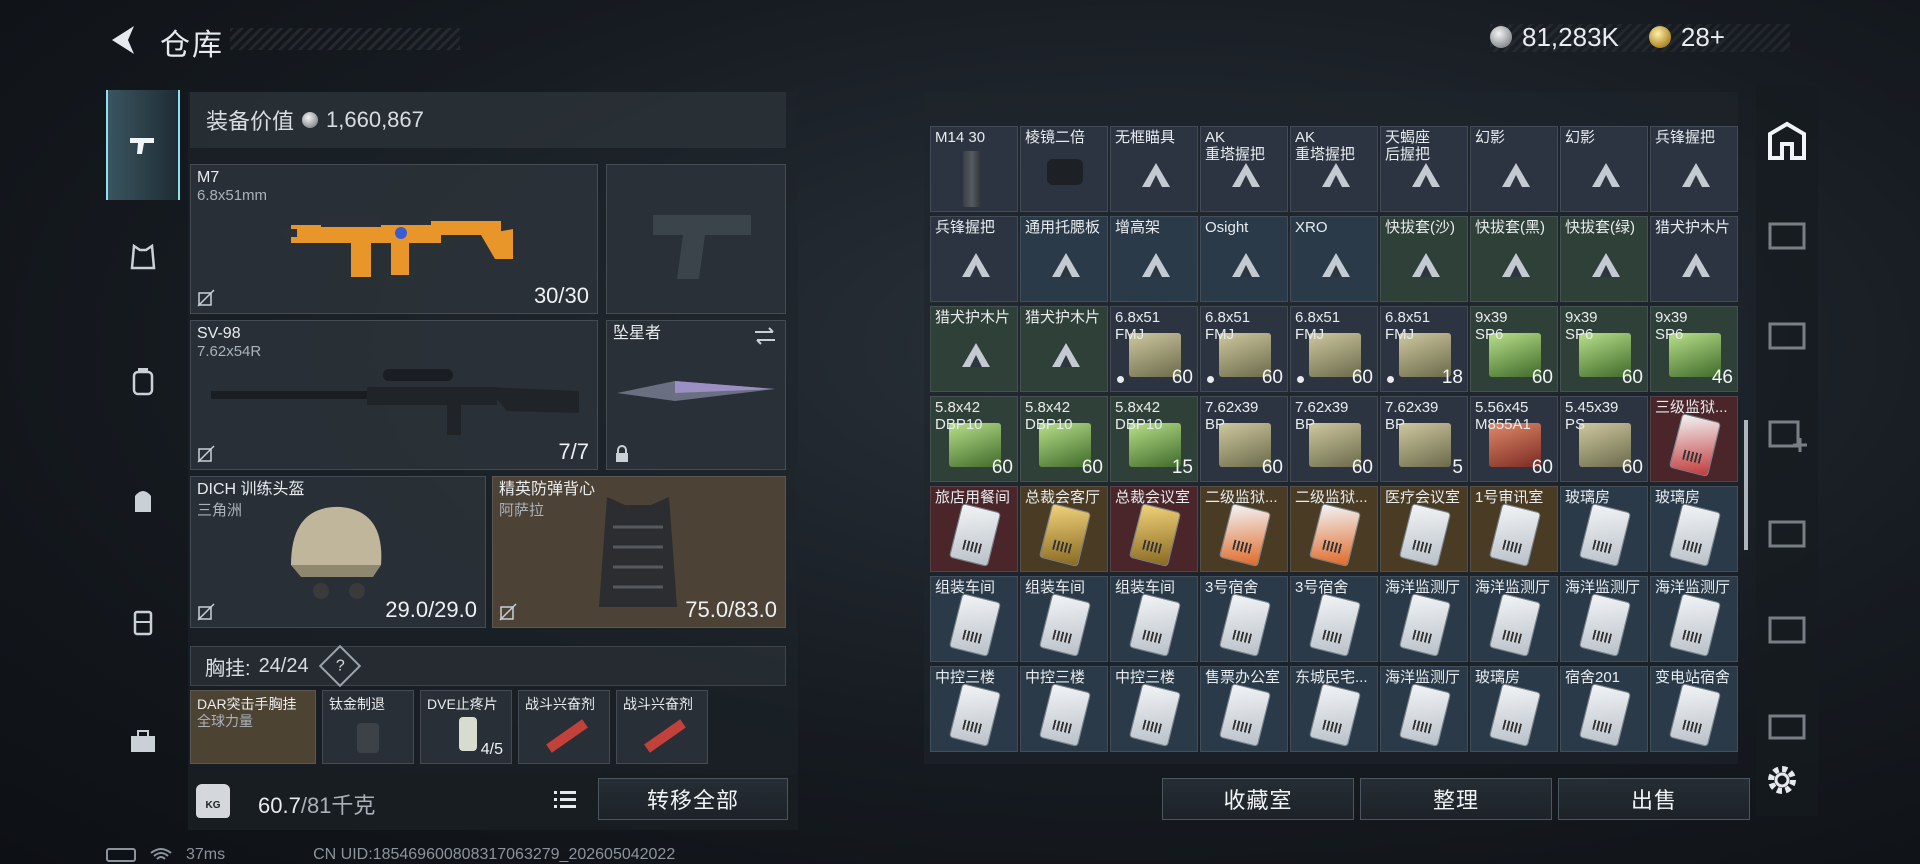 This screenshot has height=864, width=1920. Describe the element at coordinates (143, 501) in the screenshot. I see `tab-bag` at that location.